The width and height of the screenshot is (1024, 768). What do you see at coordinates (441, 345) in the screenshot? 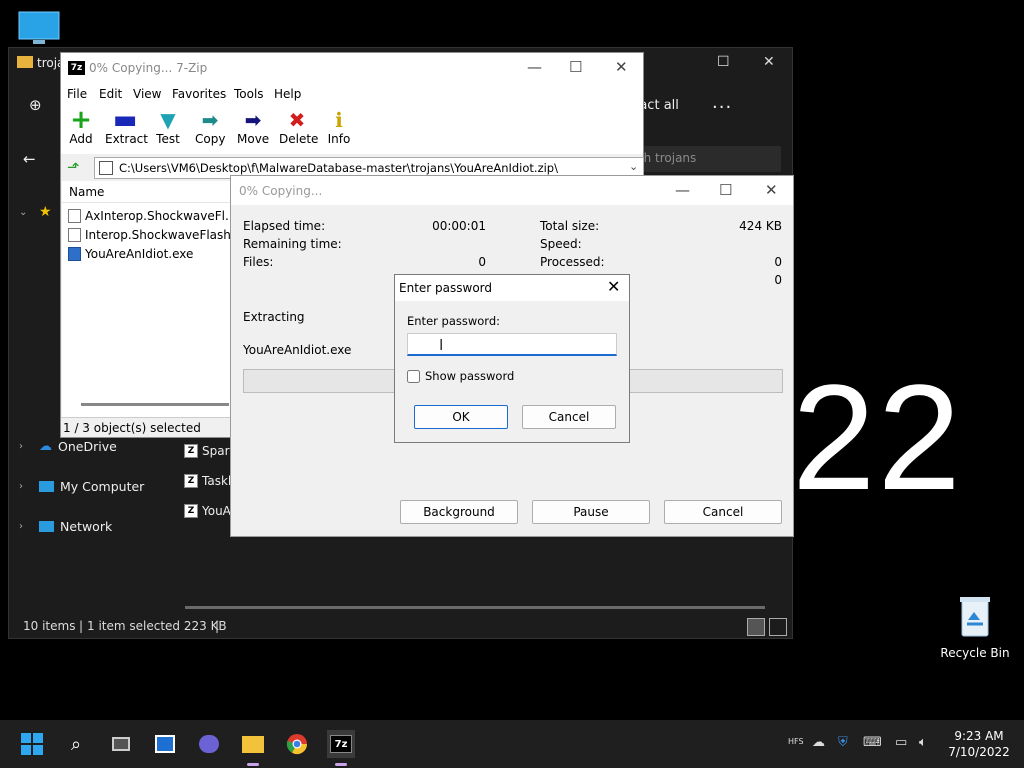
I see `text-cursor-icon: I` at bounding box center [441, 345].